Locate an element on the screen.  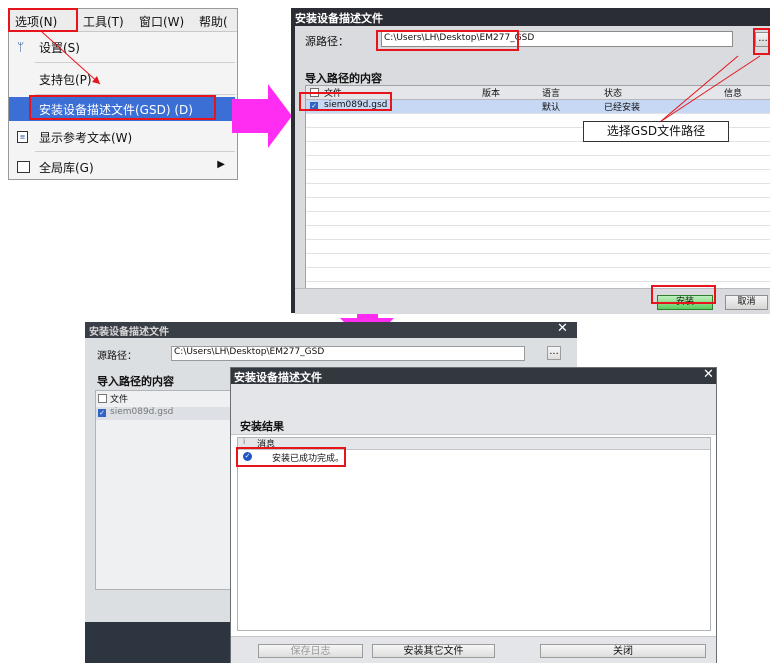
highlight-result-message is located at coordinates (291, 457).